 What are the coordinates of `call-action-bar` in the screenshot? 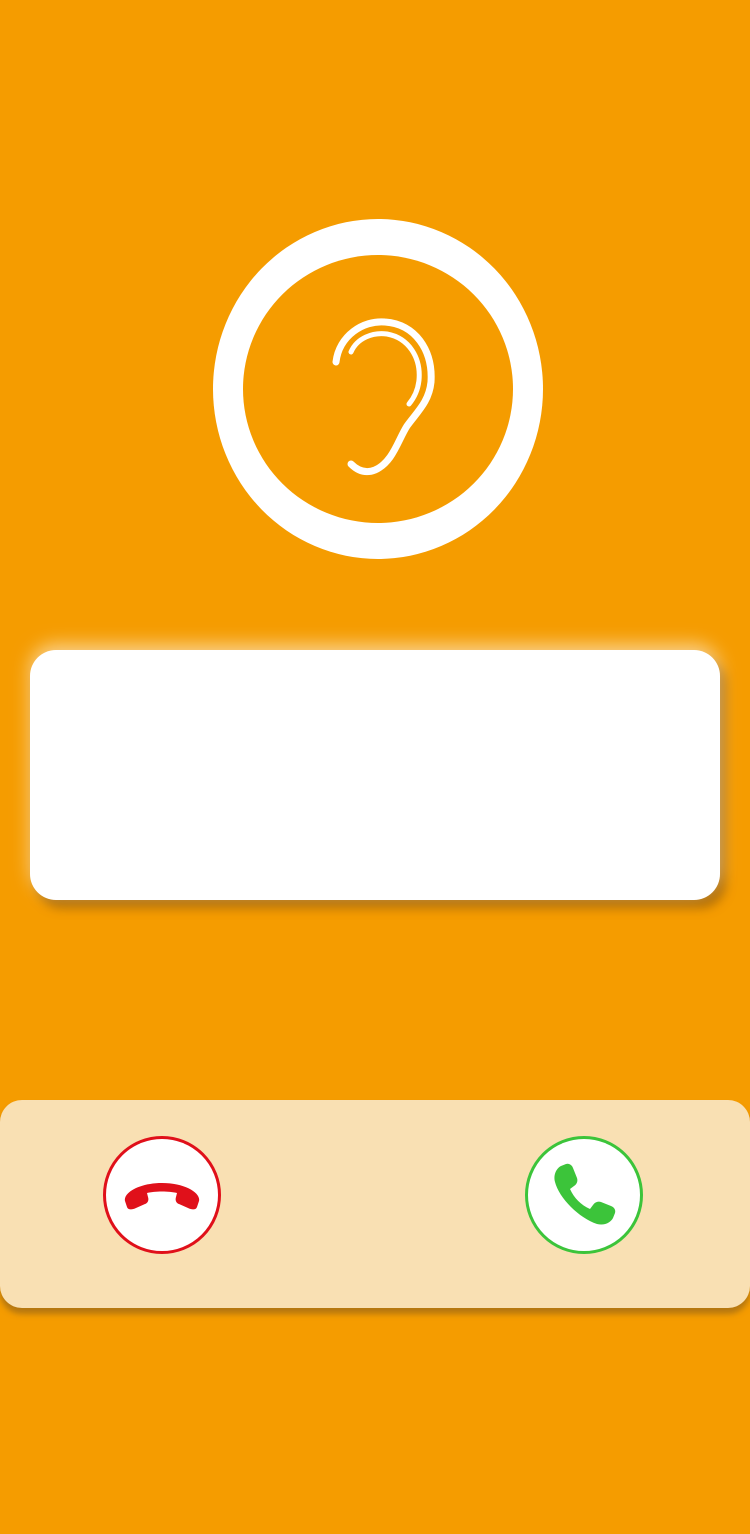 It's located at (375, 1204).